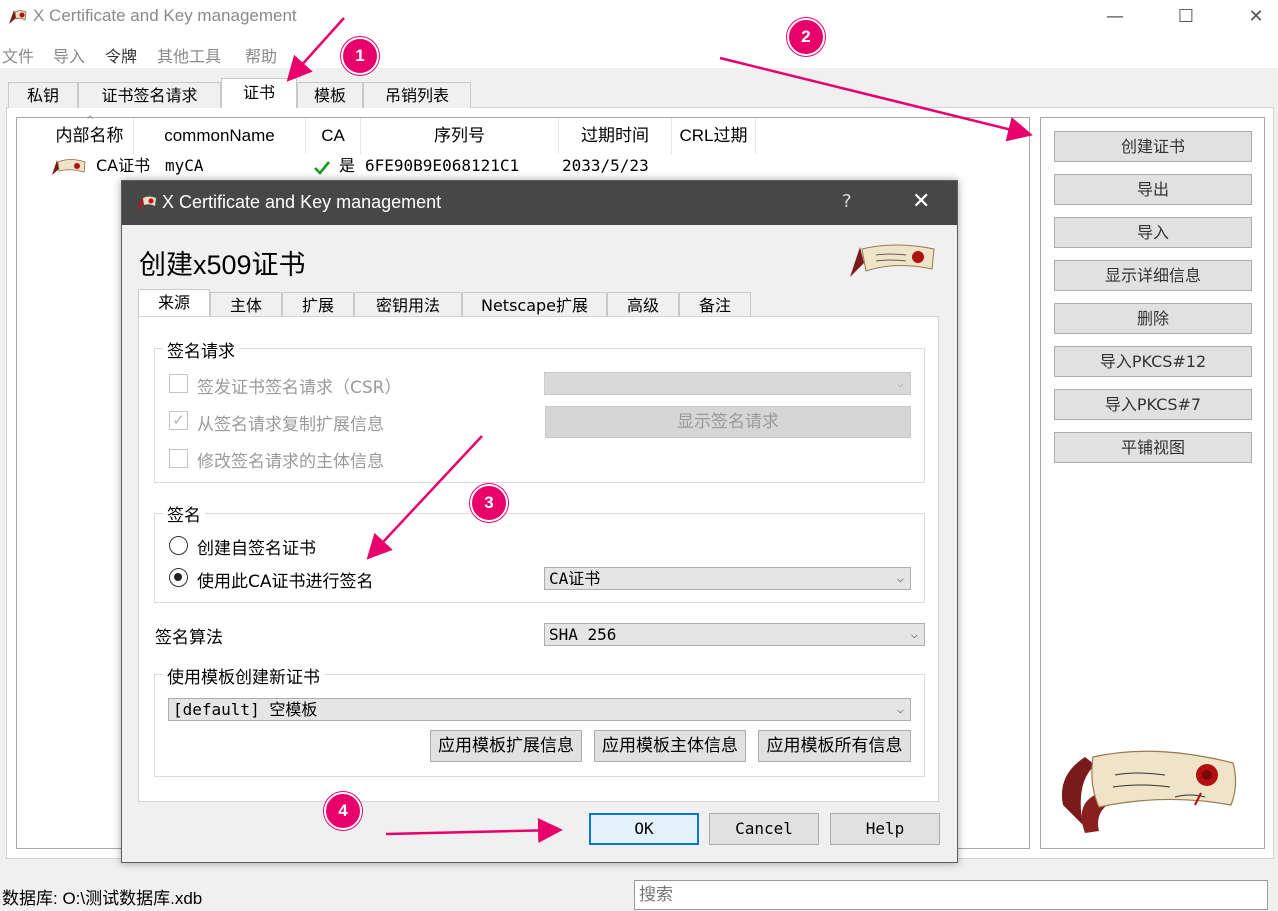 Image resolution: width=1278 pixels, height=911 pixels. Describe the element at coordinates (1153, 404) in the screenshot. I see `import-pkcs7-button: 导入PKCS#7` at that location.